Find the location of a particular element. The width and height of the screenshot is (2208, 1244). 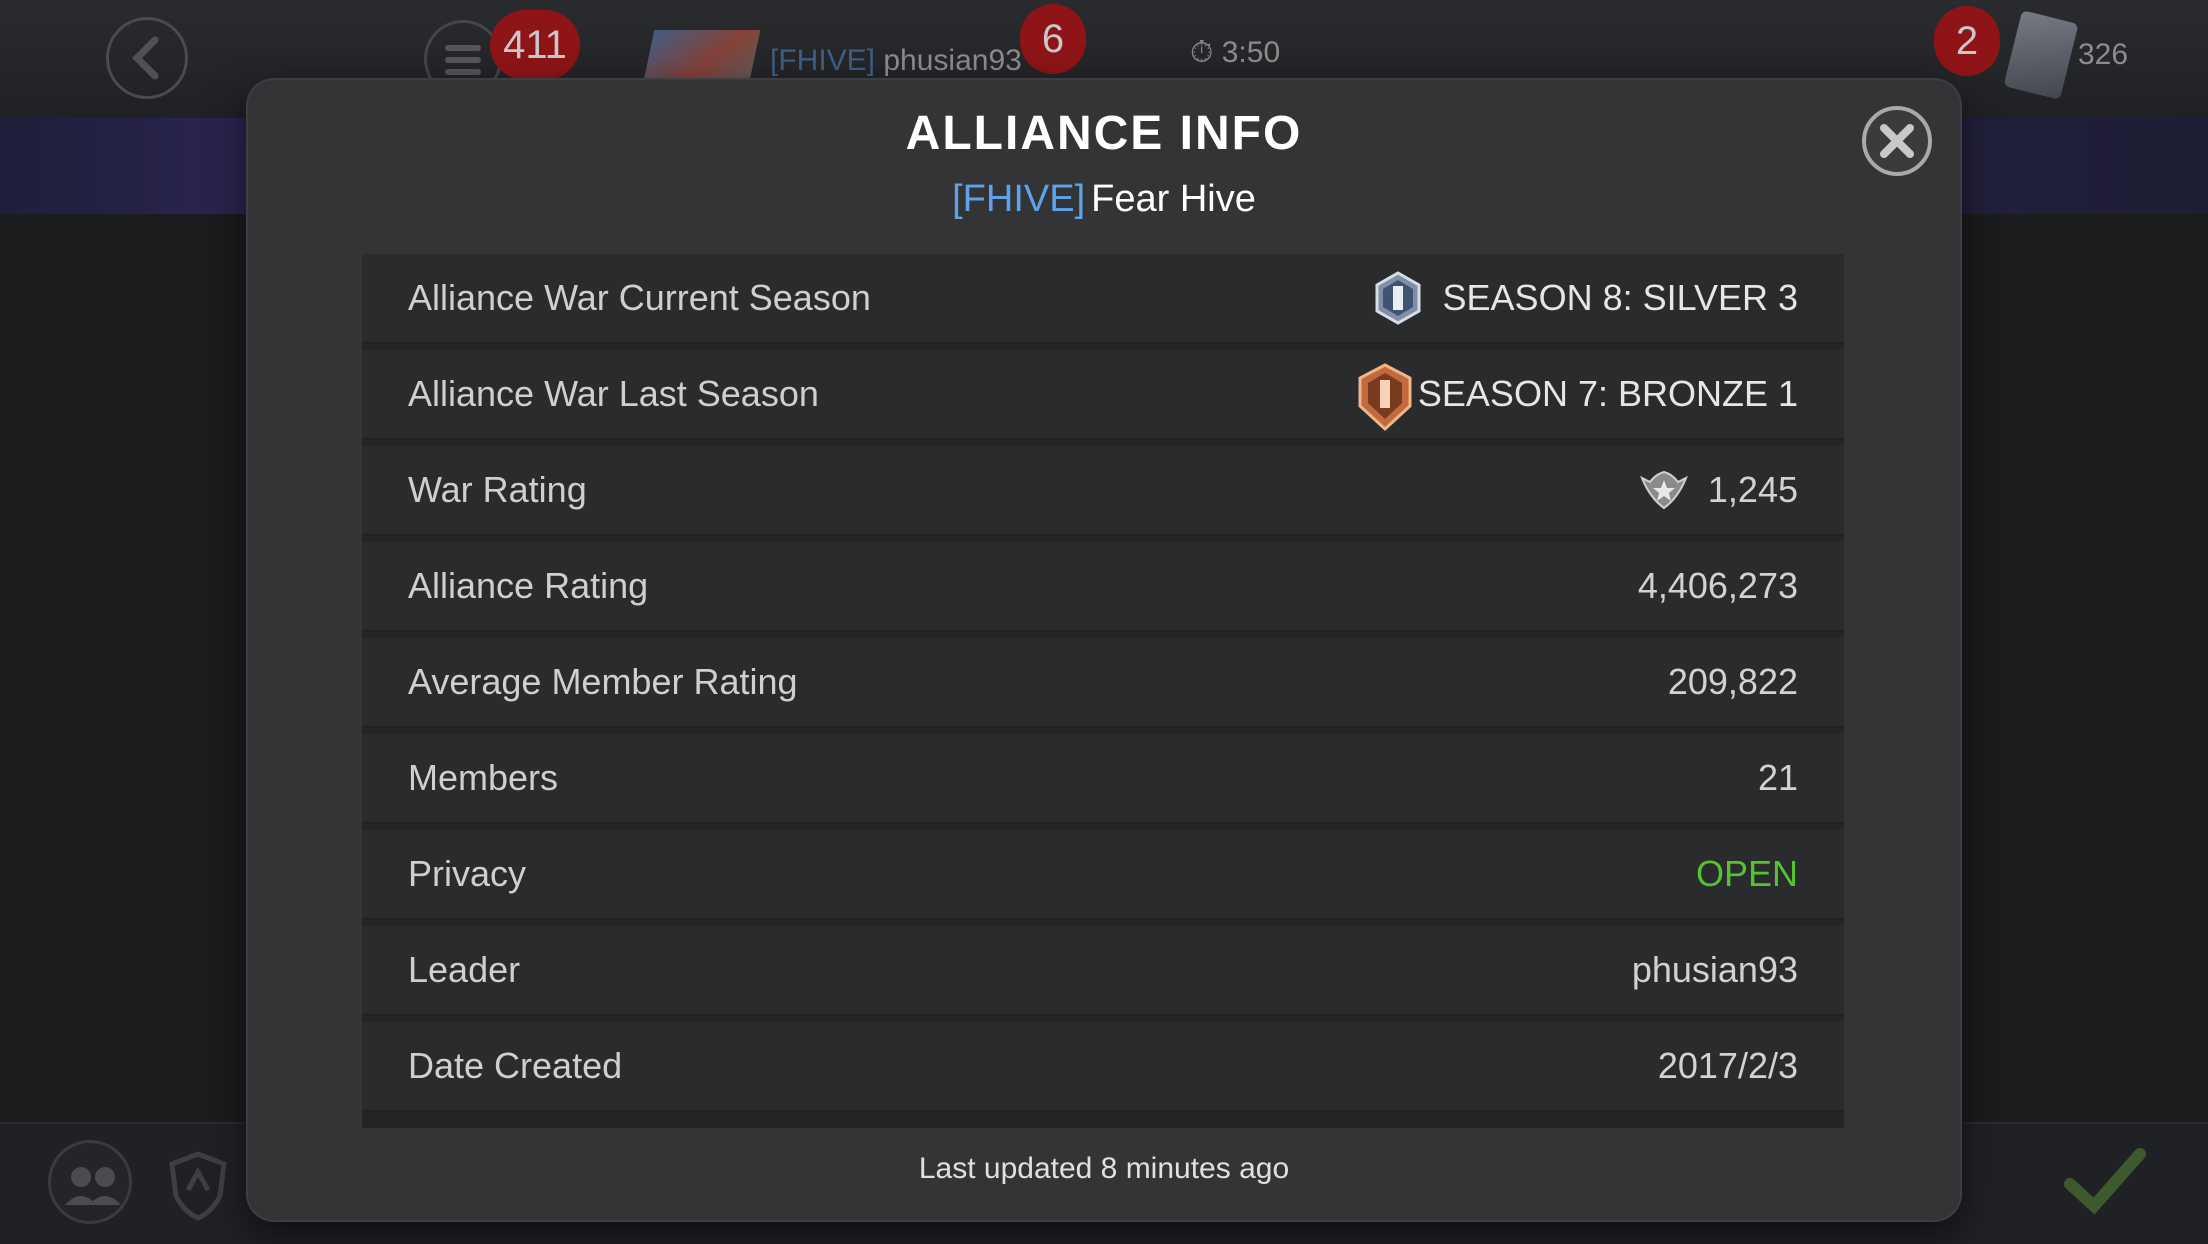

privacy-status: OPEN is located at coordinates (1746, 873).